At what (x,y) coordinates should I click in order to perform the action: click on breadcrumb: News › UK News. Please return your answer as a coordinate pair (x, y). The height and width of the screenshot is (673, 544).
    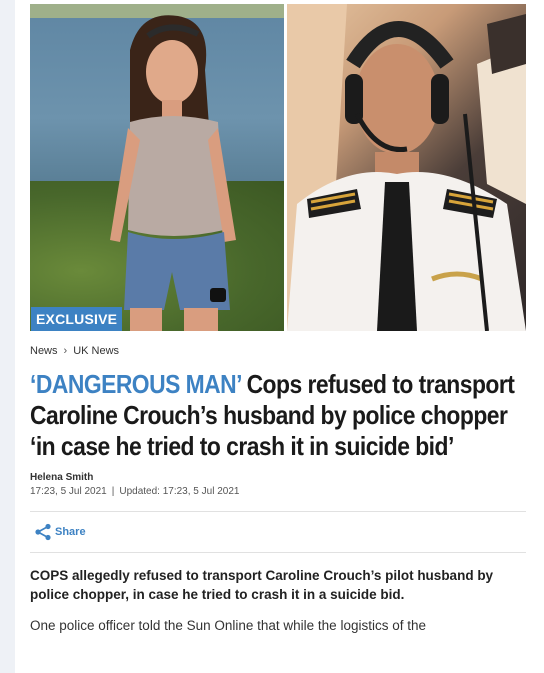
    Looking at the image, I should click on (278, 351).